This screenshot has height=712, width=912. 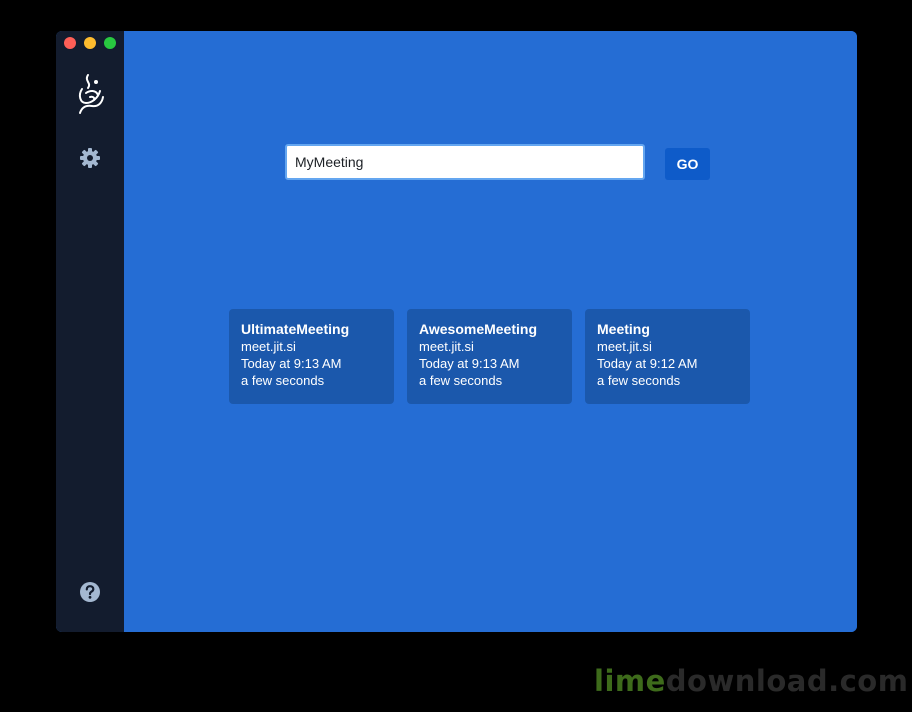 What do you see at coordinates (787, 681) in the screenshot?
I see `watermark-download-text: download.com` at bounding box center [787, 681].